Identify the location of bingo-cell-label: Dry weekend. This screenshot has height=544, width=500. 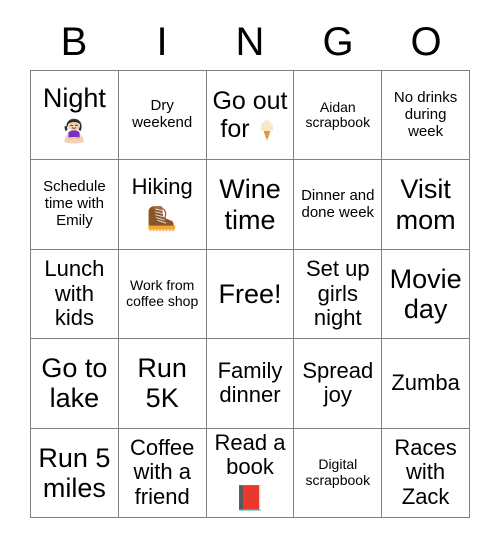
(162, 114).